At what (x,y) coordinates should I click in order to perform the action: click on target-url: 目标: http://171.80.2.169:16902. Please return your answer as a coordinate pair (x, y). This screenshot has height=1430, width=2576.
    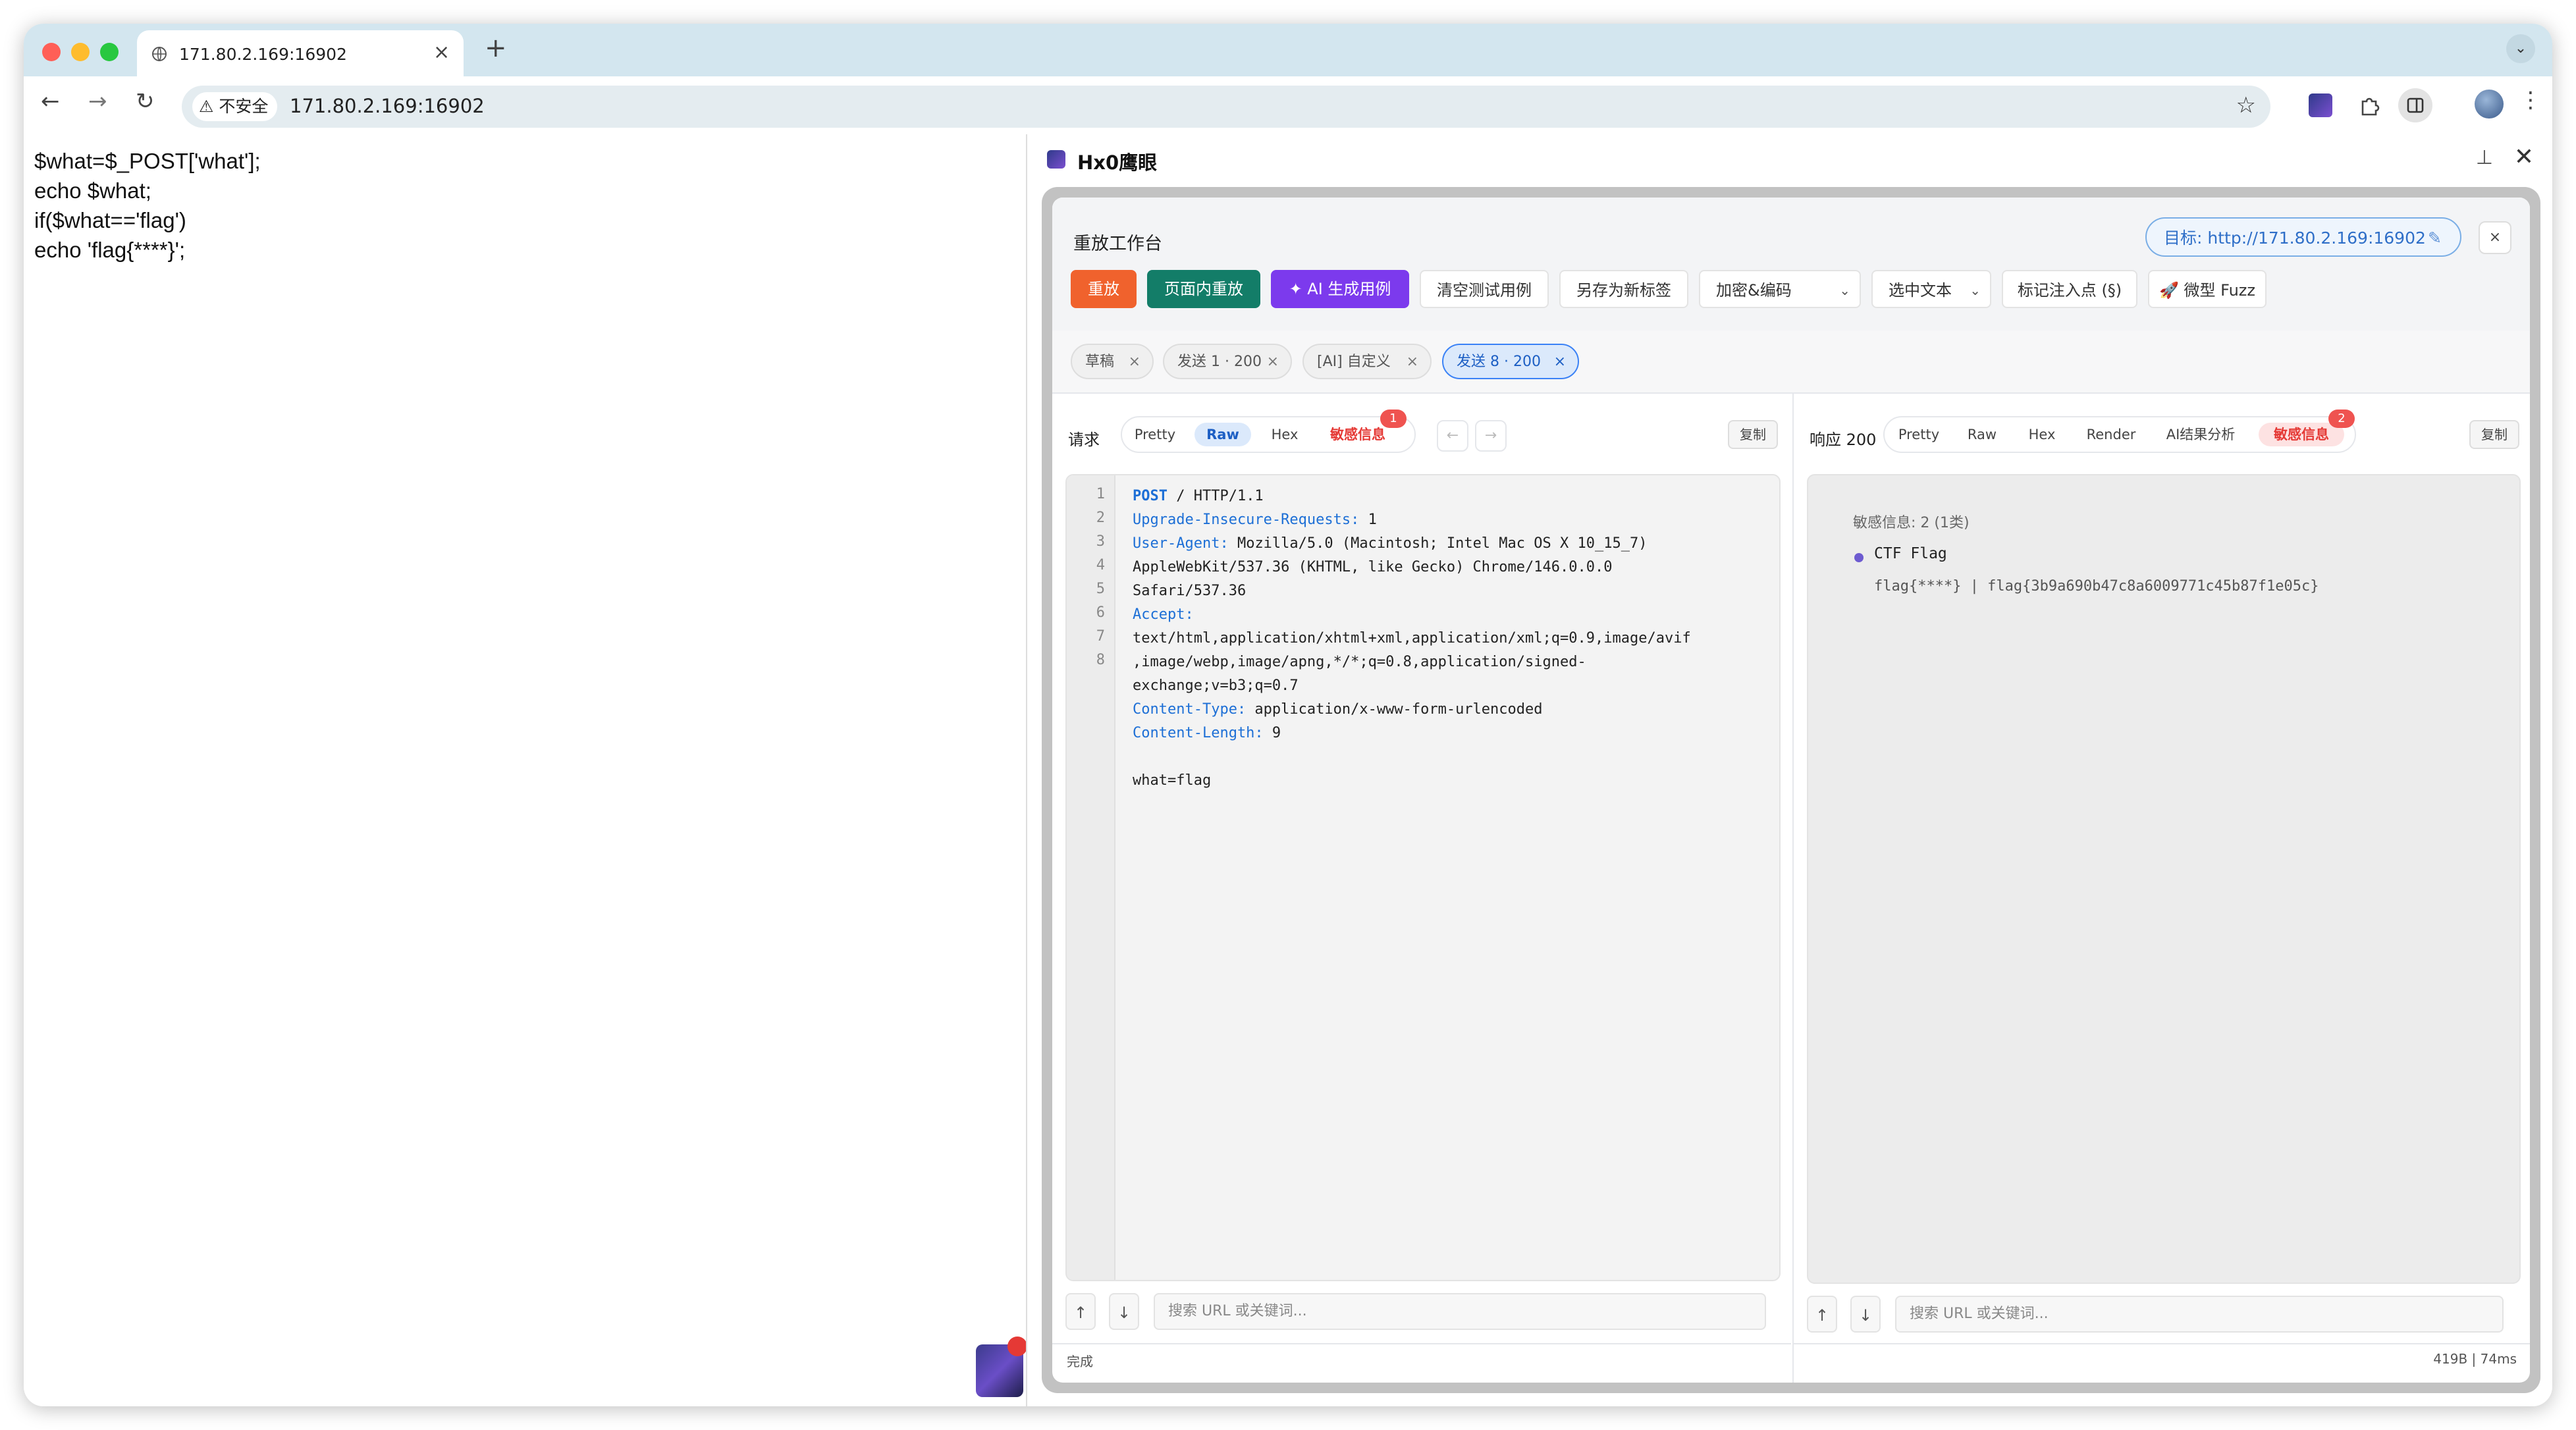
    Looking at the image, I should click on (2295, 238).